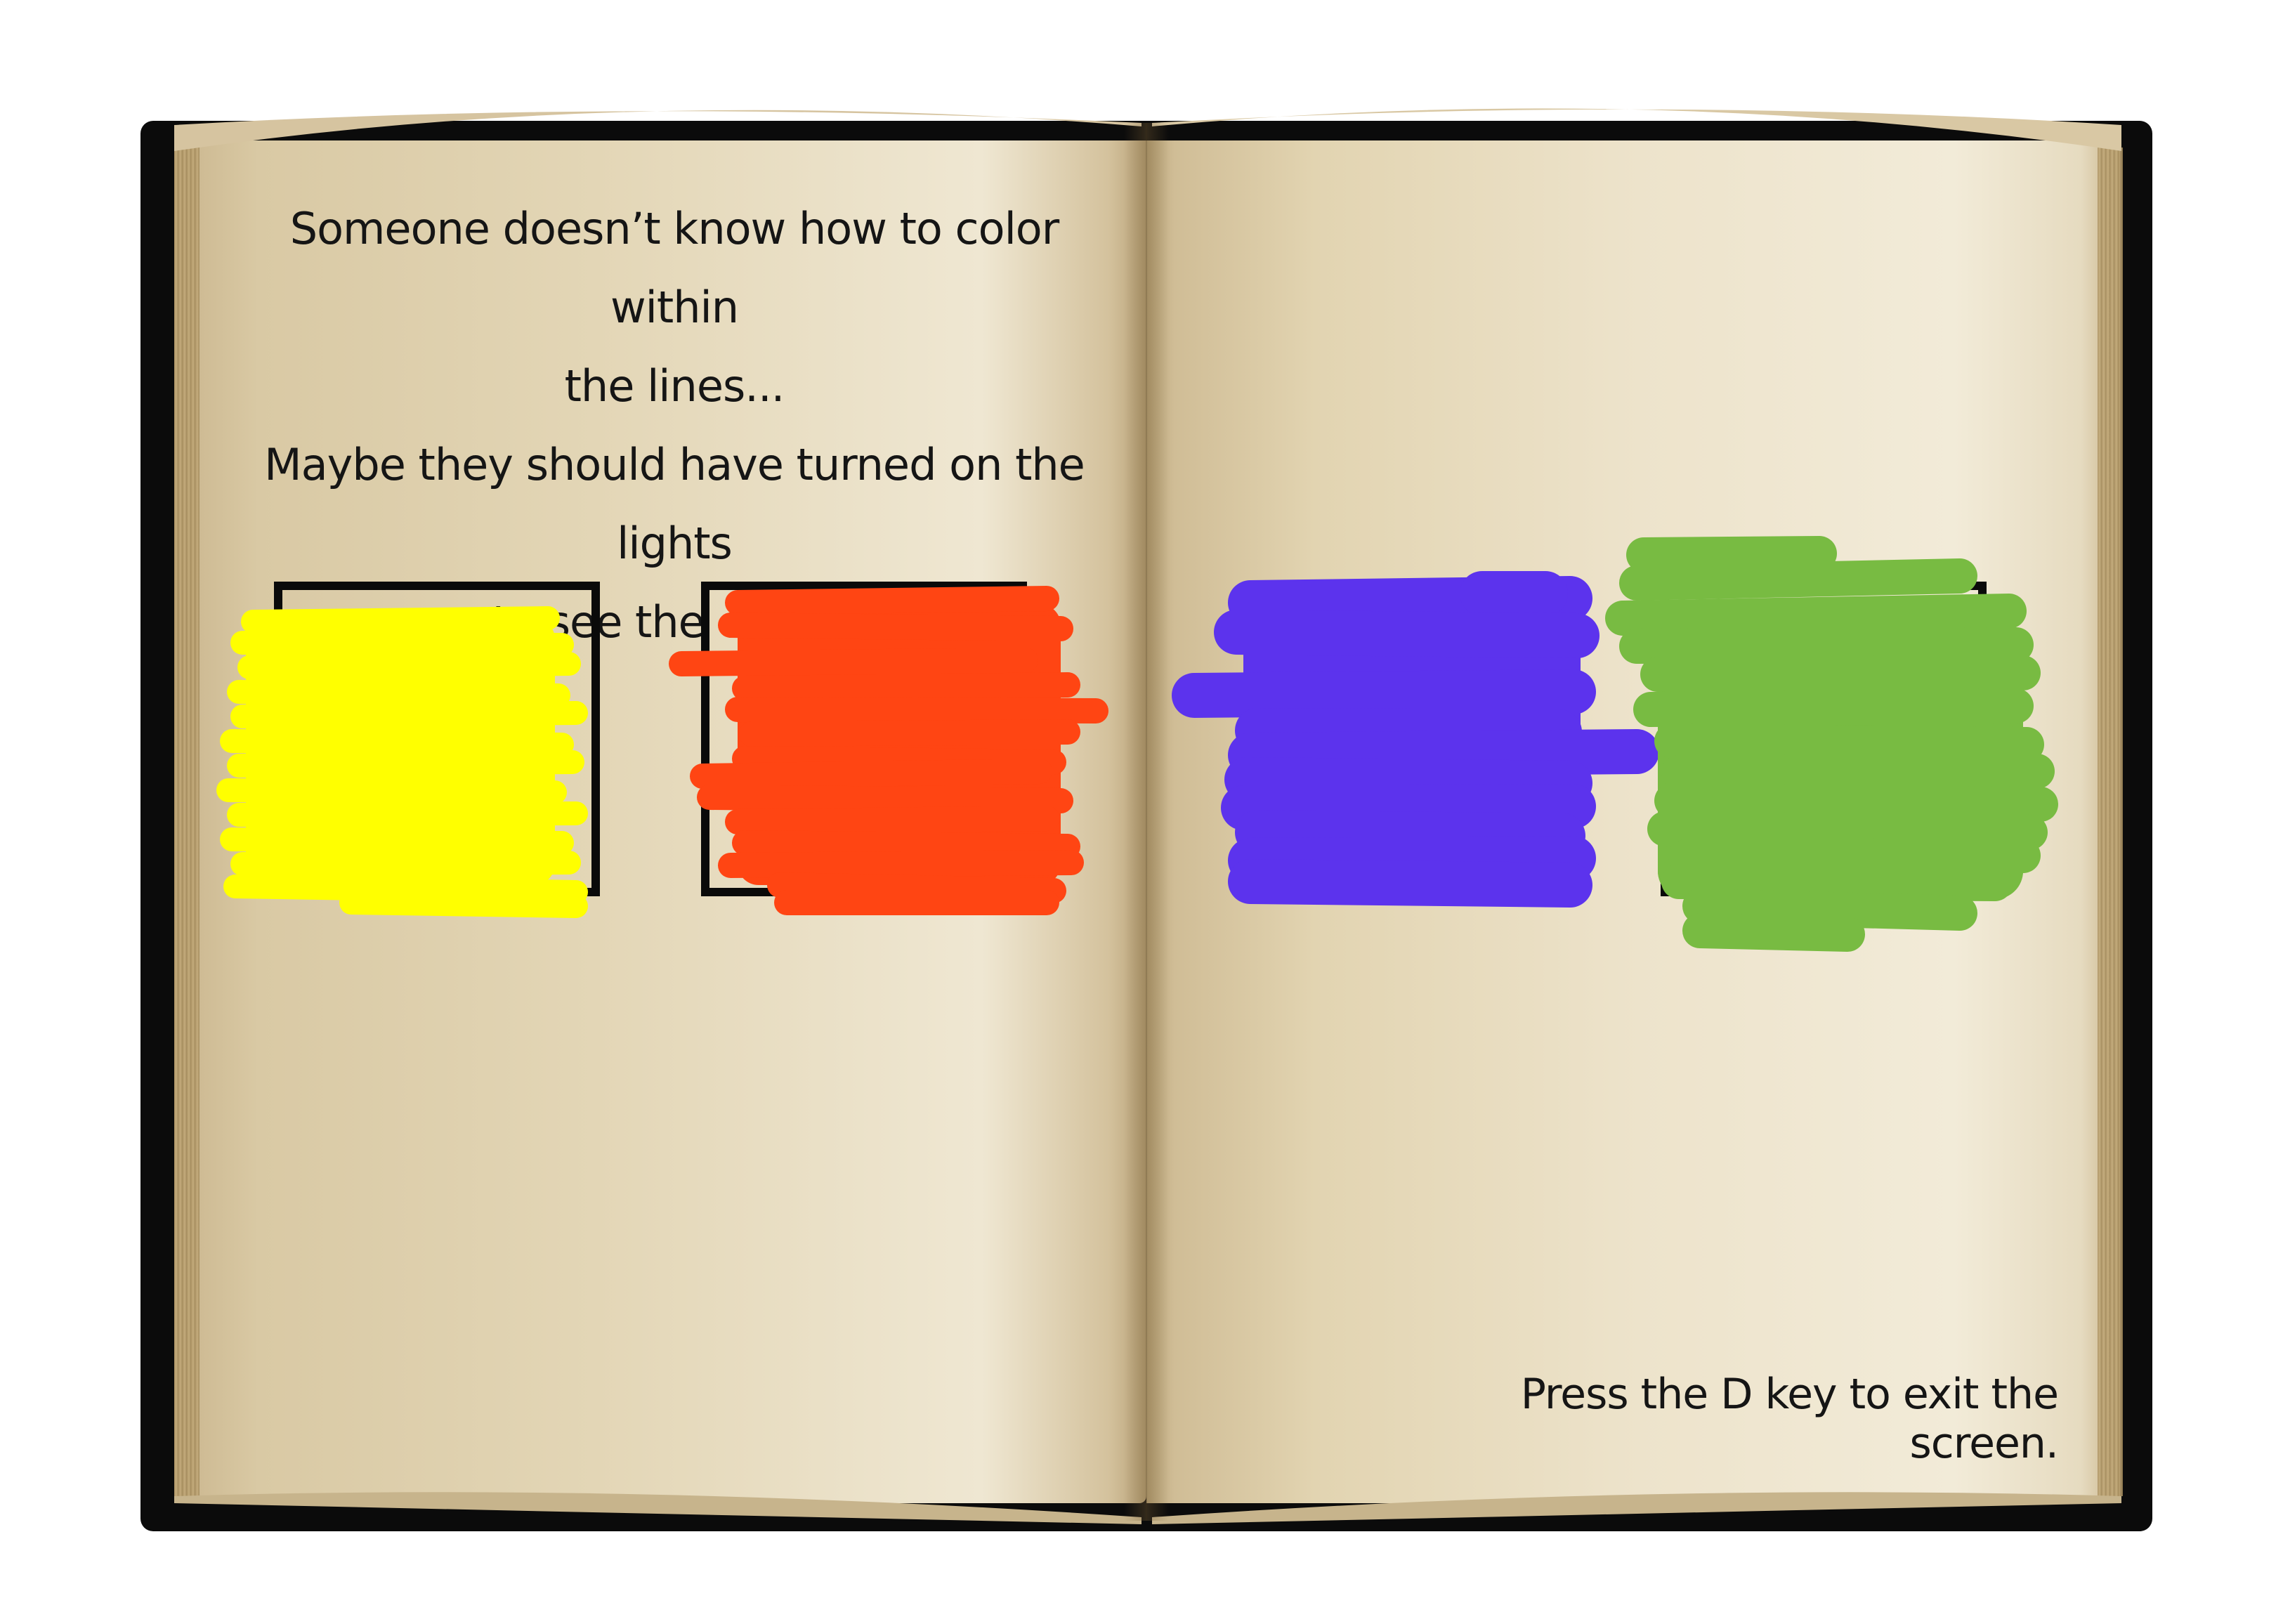 This screenshot has height=1624, width=2283. I want to click on right-page-edges, so click(2110, 822).